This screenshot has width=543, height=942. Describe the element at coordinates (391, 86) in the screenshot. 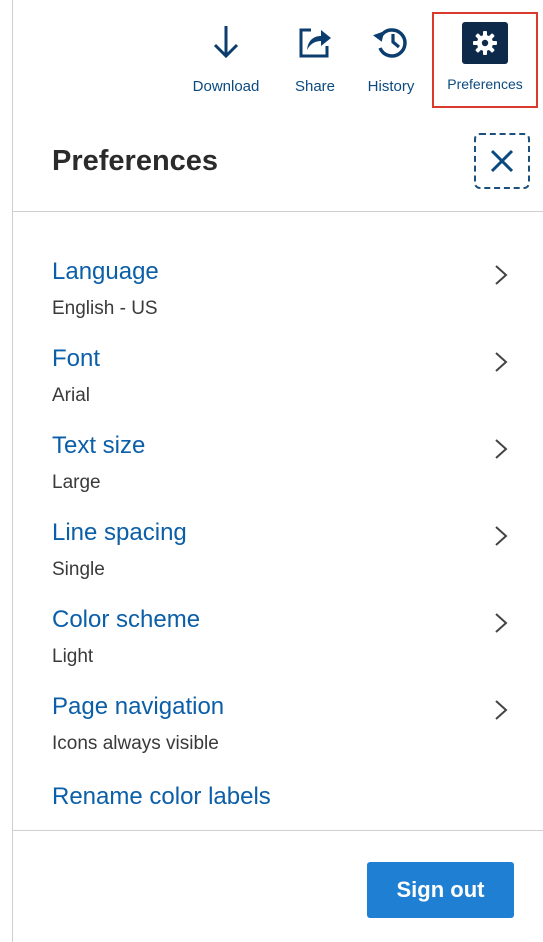

I see `history-label: History` at that location.